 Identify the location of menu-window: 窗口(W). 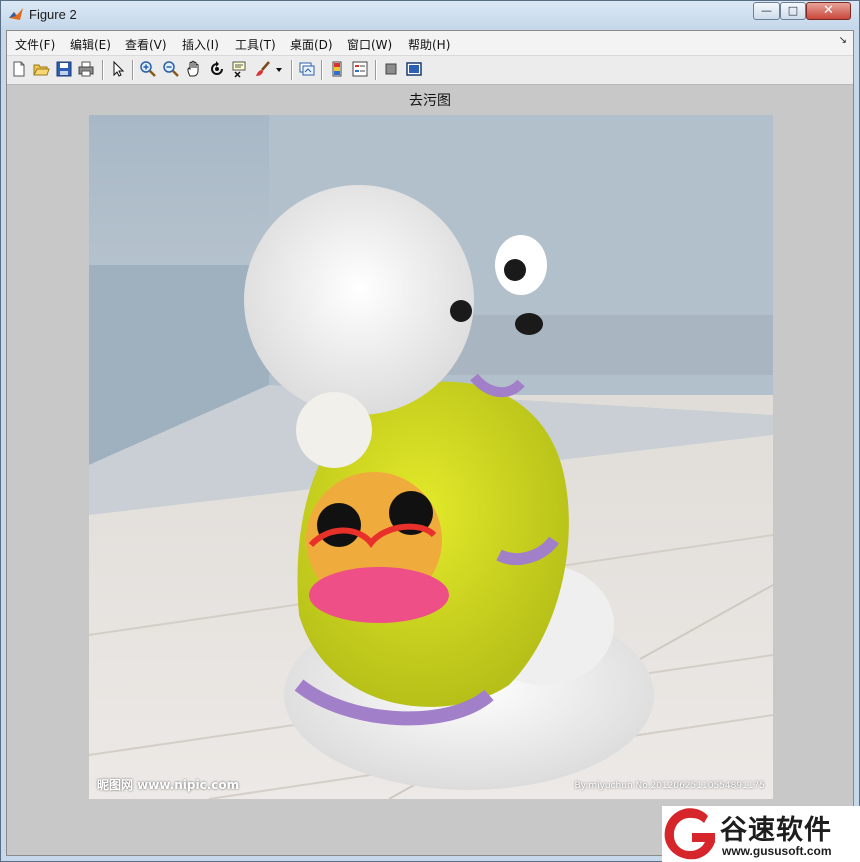
(369, 44).